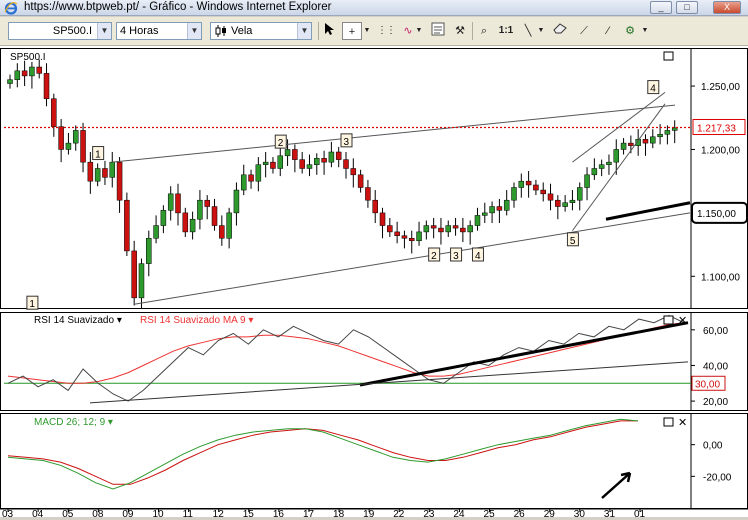 The image size is (748, 520). I want to click on price-panel-maximize-icon, so click(668, 56).